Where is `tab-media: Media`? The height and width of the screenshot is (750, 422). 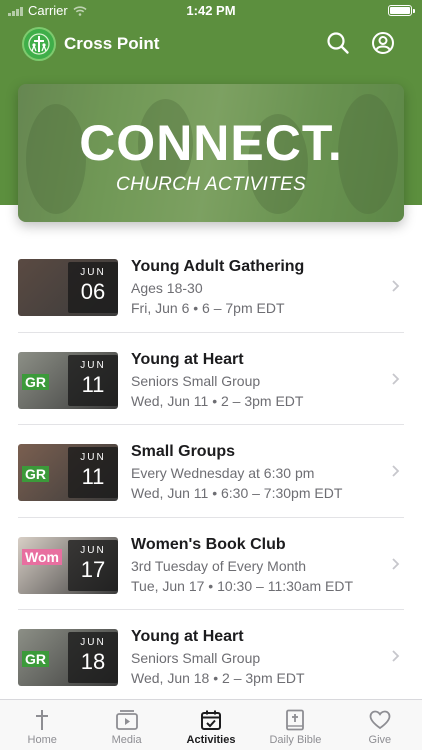
tab-media: Media is located at coordinates (126, 725).